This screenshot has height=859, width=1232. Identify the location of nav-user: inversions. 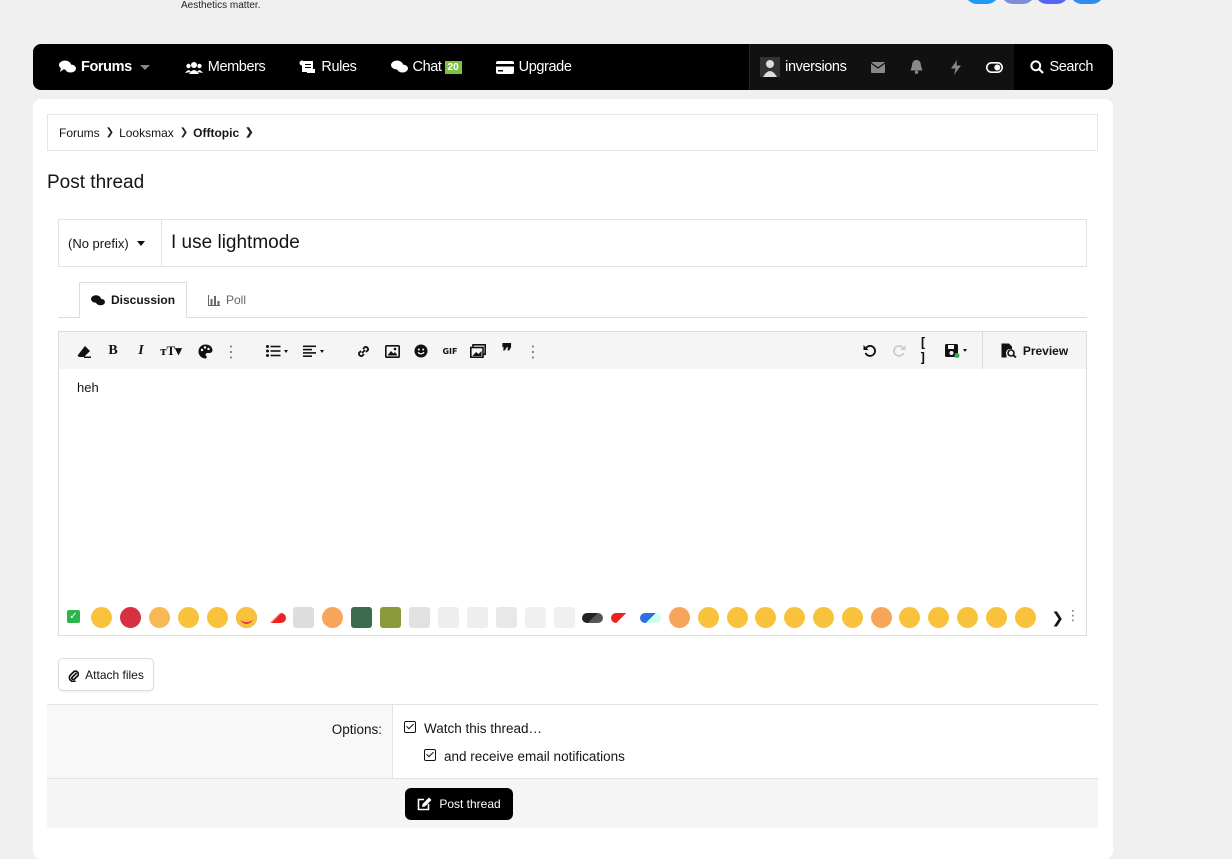
(804, 67).